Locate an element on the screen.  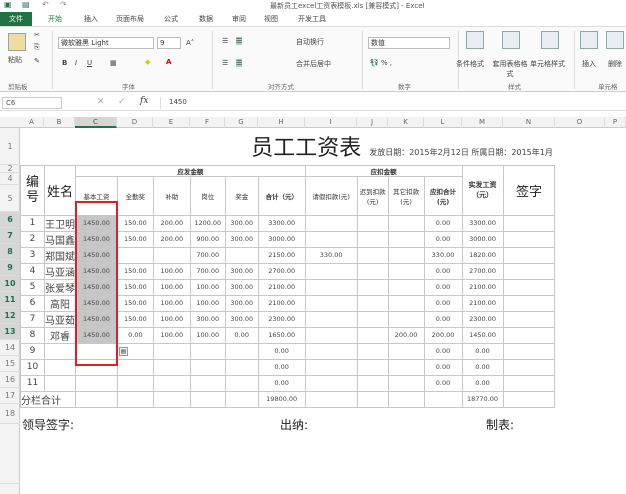
position-pay: 100.00 is located at coordinates (207, 287).